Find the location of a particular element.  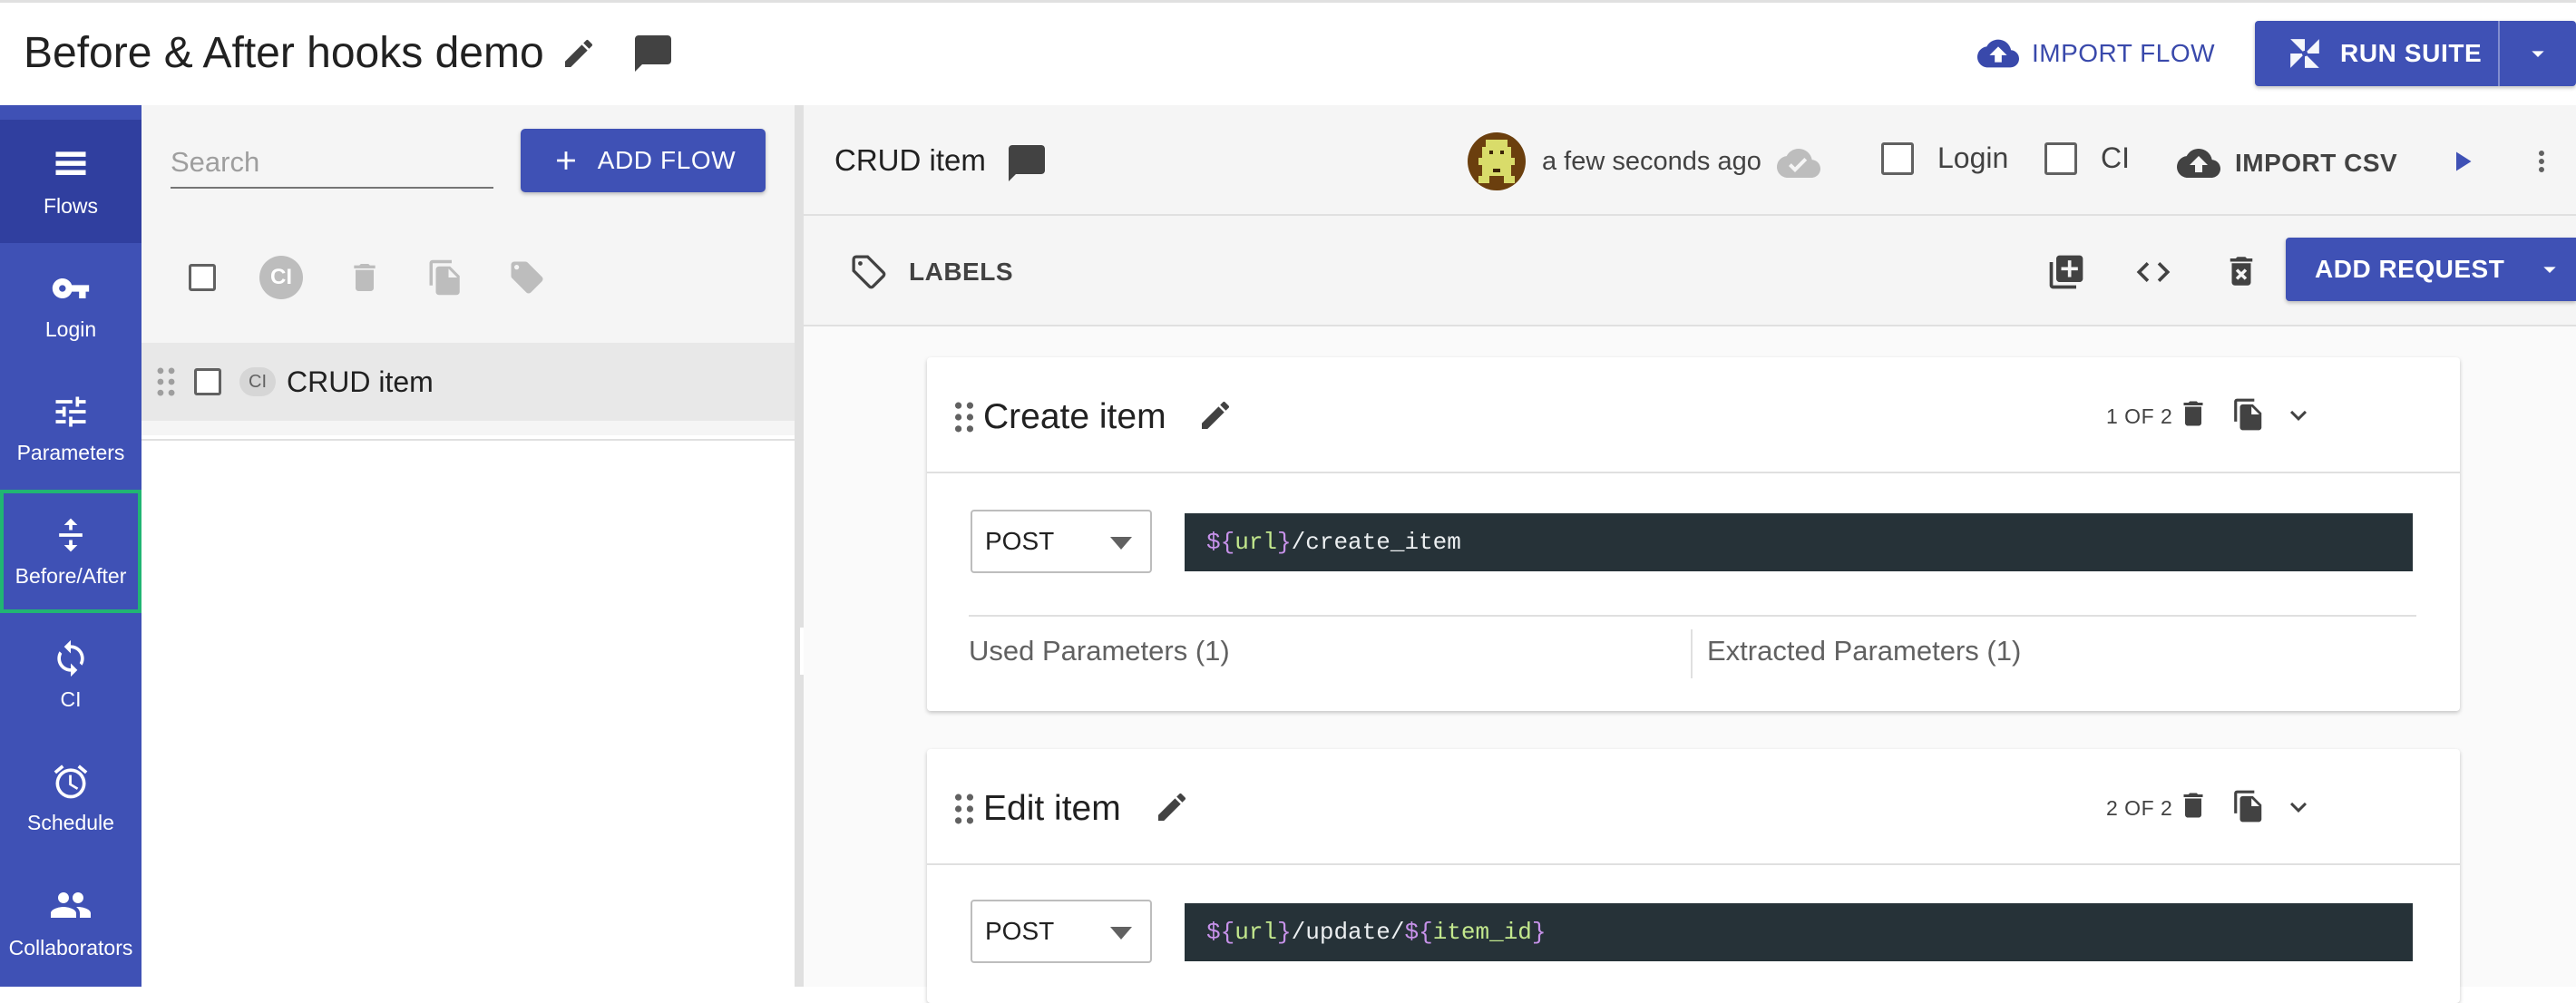

add-to-queue-icon is located at coordinates (2066, 272).